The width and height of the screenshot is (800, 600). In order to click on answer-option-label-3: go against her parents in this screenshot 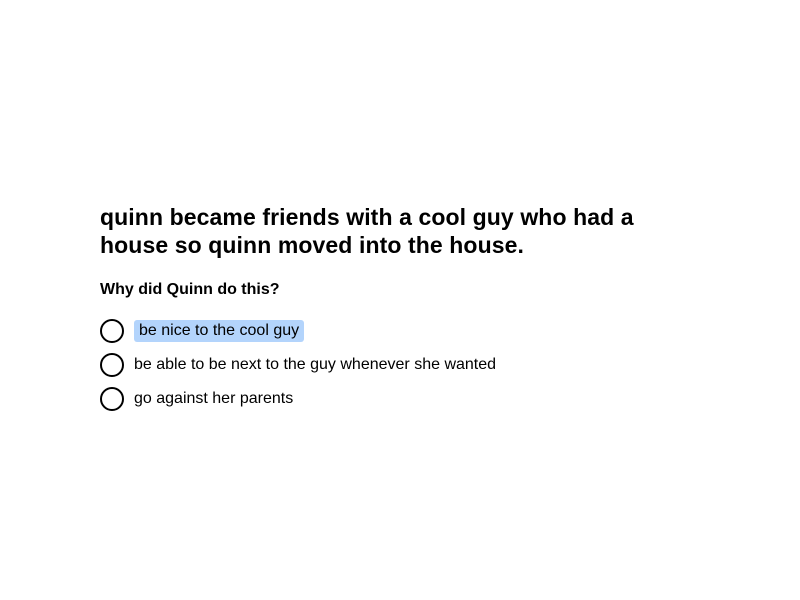, I will do `click(213, 399)`.